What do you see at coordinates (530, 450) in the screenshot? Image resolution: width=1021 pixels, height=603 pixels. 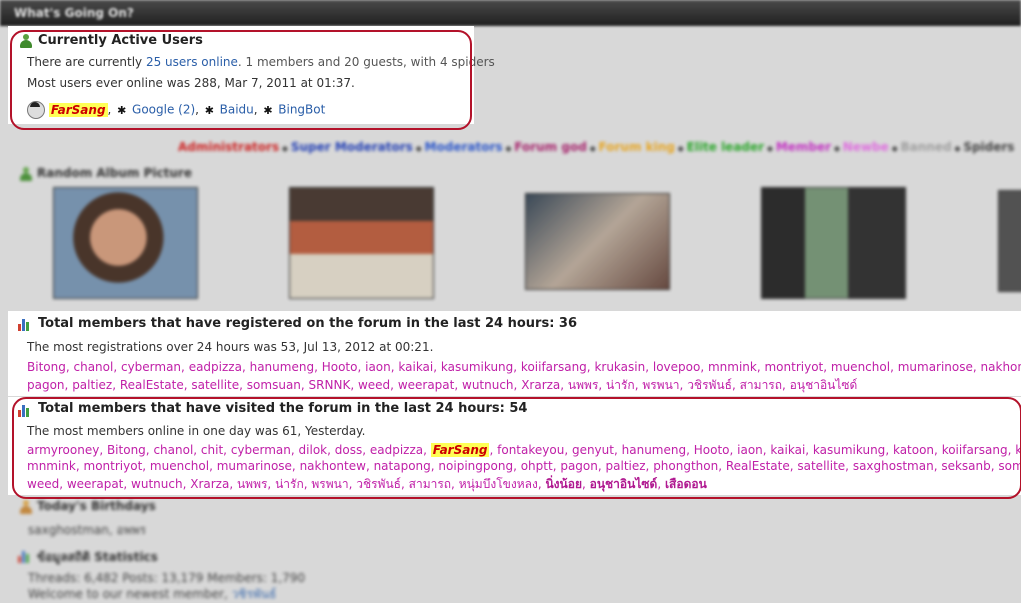 I see `member-link: fontakeyou` at bounding box center [530, 450].